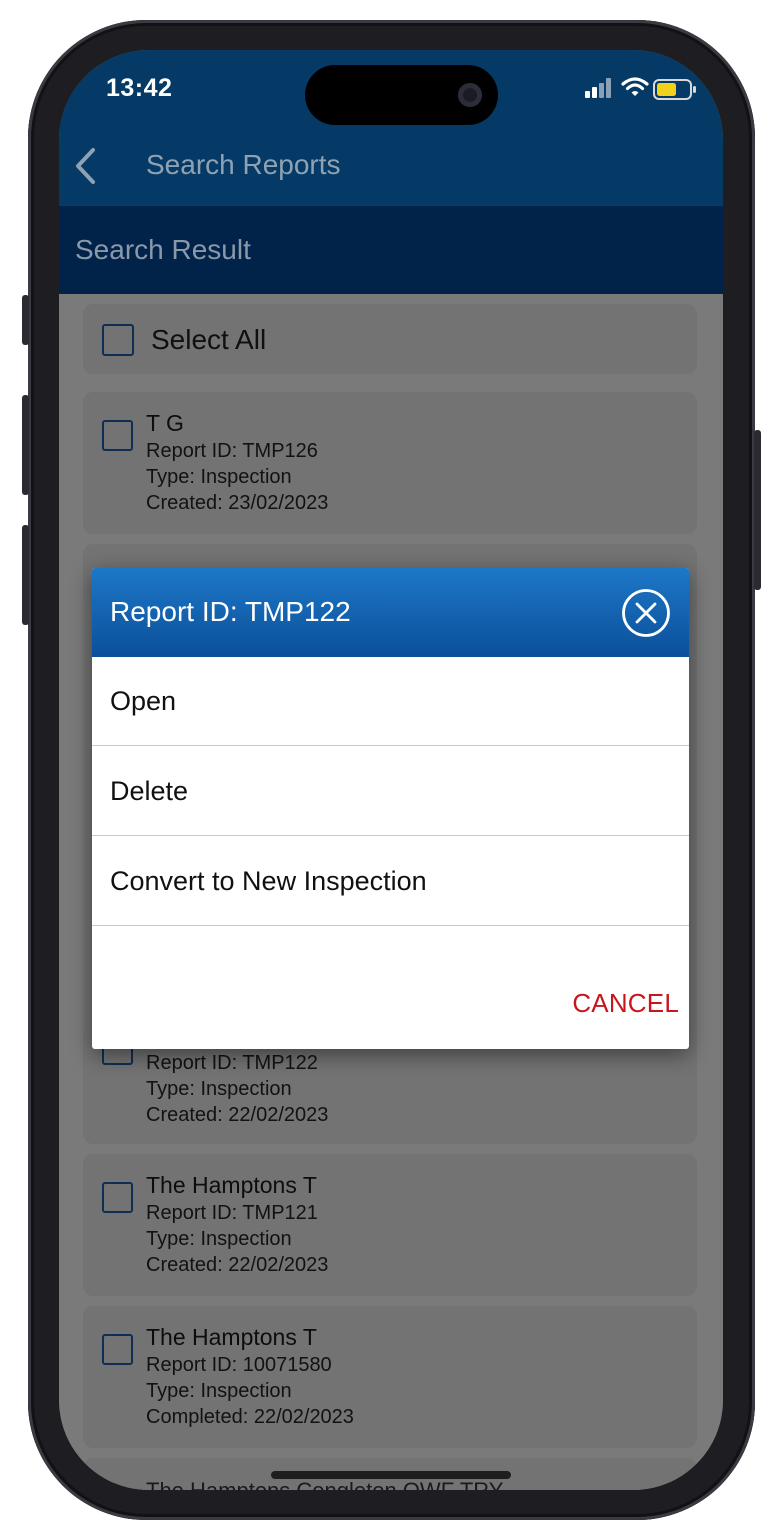  What do you see at coordinates (25, 575) in the screenshot?
I see `volume-down-button` at bounding box center [25, 575].